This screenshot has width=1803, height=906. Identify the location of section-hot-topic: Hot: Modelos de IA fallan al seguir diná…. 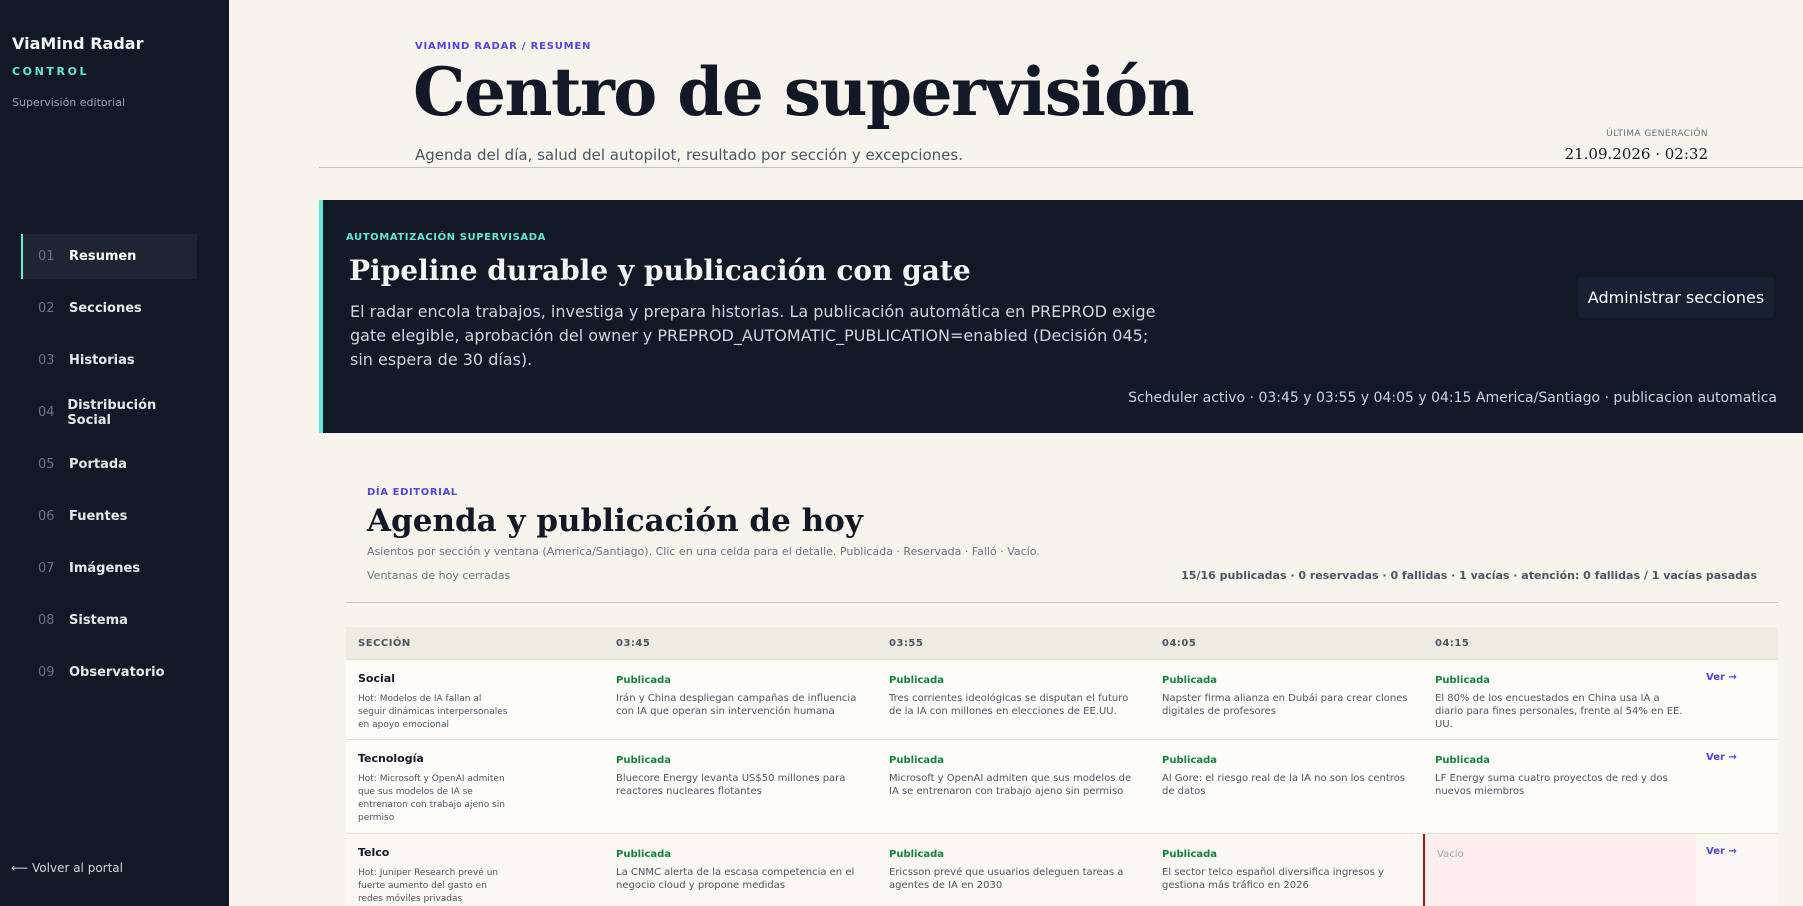
(433, 712).